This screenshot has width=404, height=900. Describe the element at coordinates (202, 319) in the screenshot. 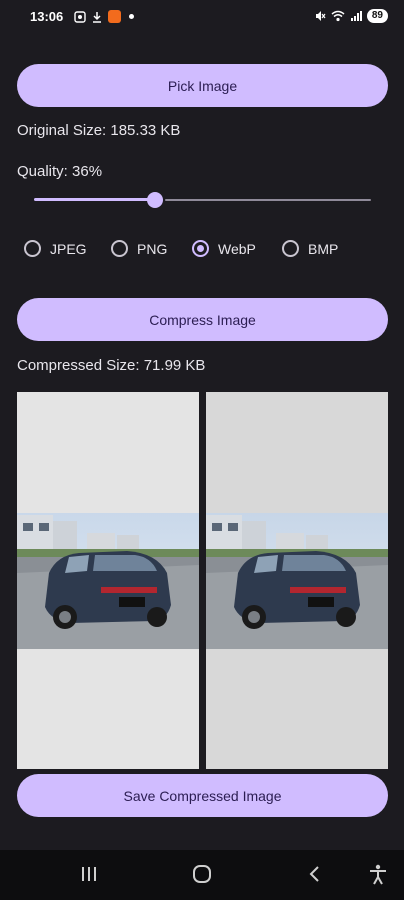

I see `compress-image-button: Compress Image` at that location.